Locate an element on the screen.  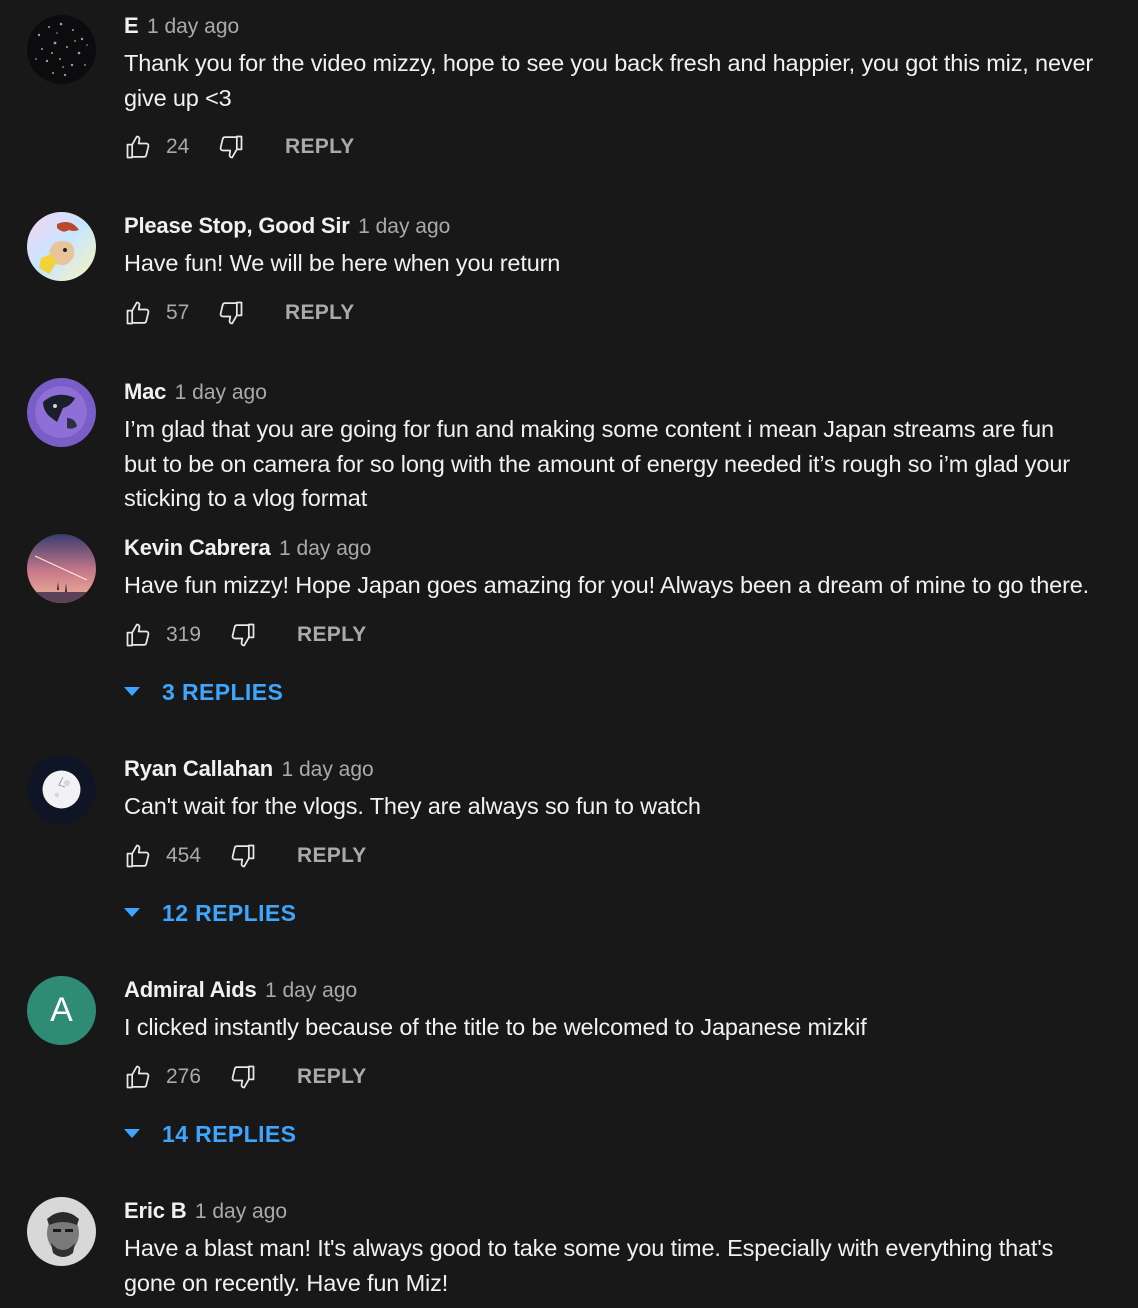
author-name: Kevin Cabrera is located at coordinates (197, 547).